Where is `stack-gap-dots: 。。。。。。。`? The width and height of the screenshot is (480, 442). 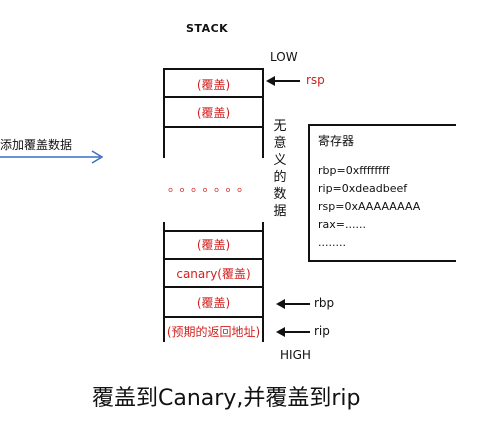
stack-gap-dots: 。。。。。。。 is located at coordinates (212, 187).